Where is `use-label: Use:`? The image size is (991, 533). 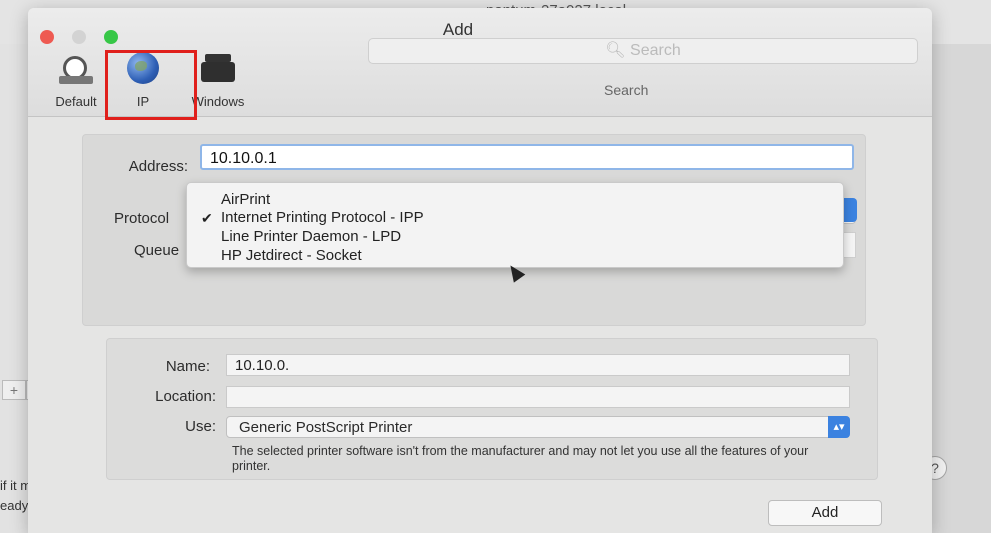 use-label: Use: is located at coordinates (200, 426).